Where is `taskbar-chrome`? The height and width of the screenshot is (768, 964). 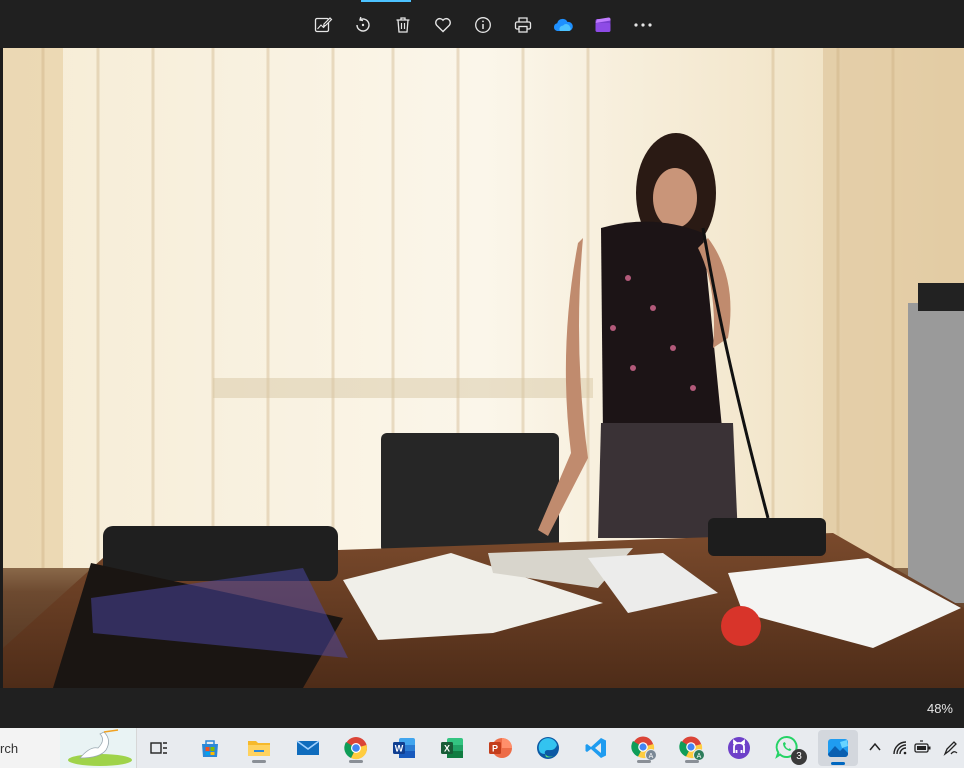 taskbar-chrome is located at coordinates (356, 748).